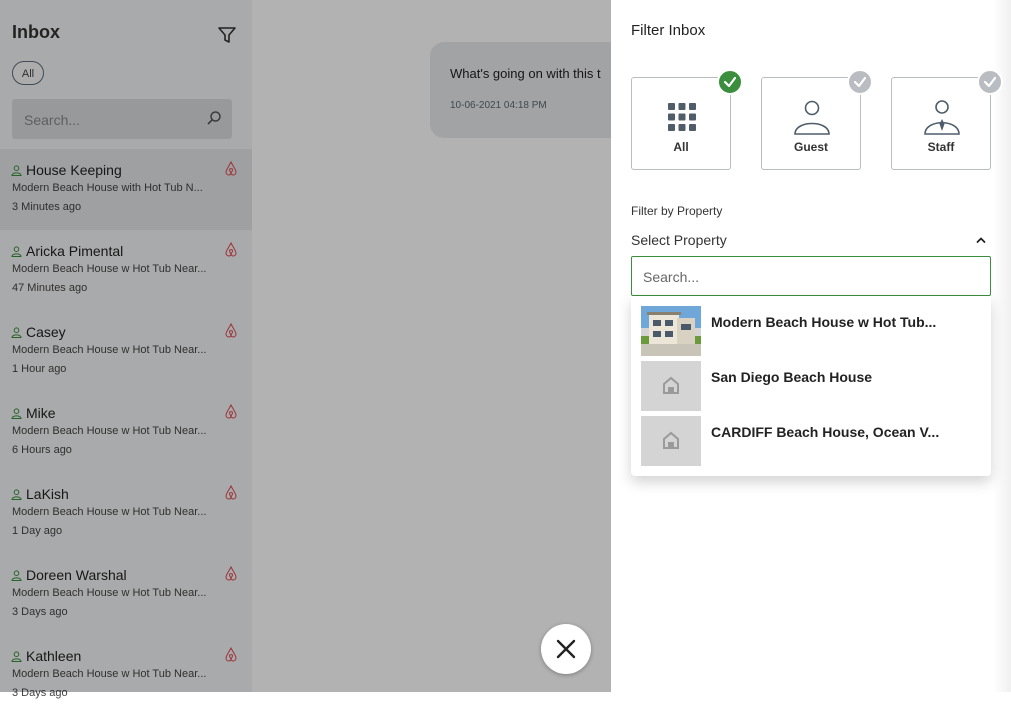 The image size is (1011, 716). What do you see at coordinates (942, 117) in the screenshot?
I see `staff-icon` at bounding box center [942, 117].